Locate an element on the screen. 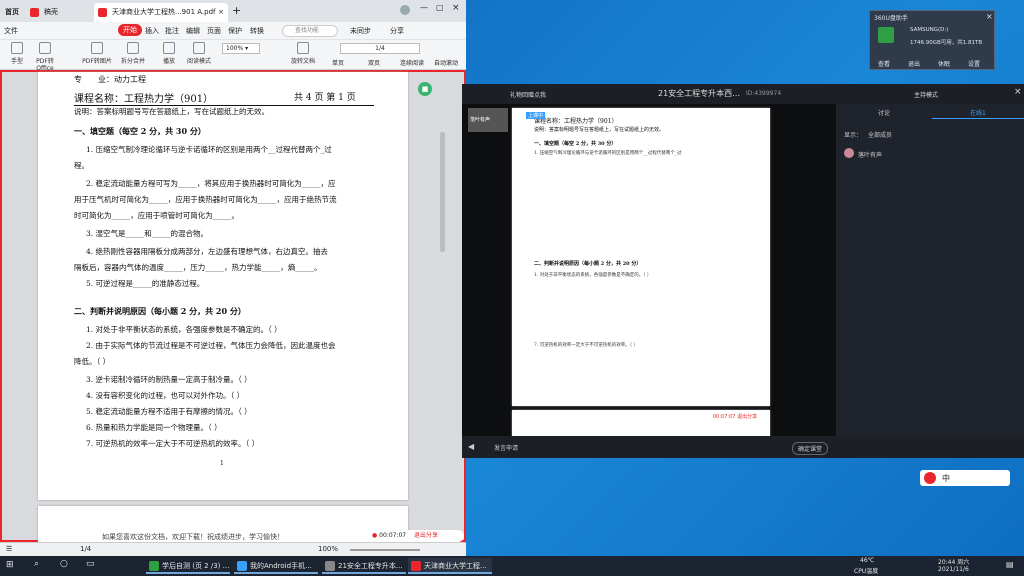  maximize-icon: ▢ is located at coordinates (440, 7).